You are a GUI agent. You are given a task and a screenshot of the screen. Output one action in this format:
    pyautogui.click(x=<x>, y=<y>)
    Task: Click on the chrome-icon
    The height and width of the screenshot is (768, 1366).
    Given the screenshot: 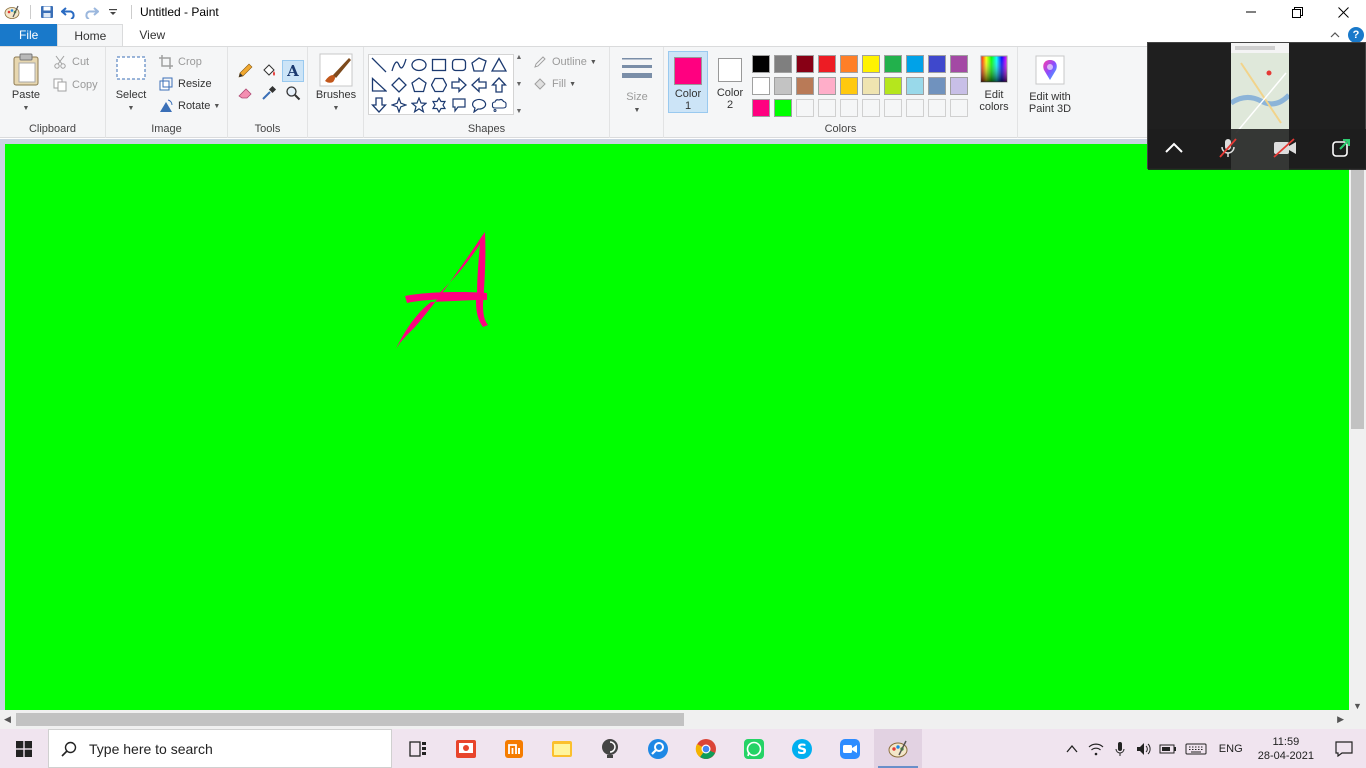 What is the action you would take?
    pyautogui.click(x=706, y=748)
    